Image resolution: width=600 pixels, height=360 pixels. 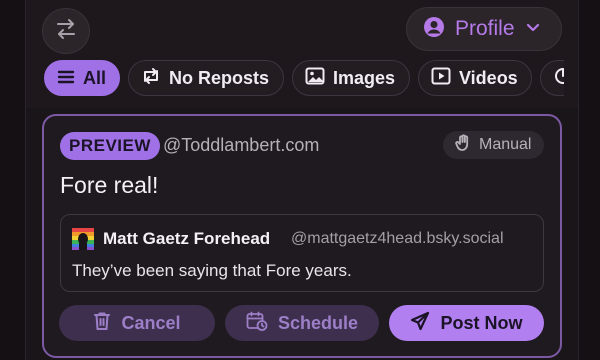 I want to click on schedule-button: Schedule, so click(x=302, y=323).